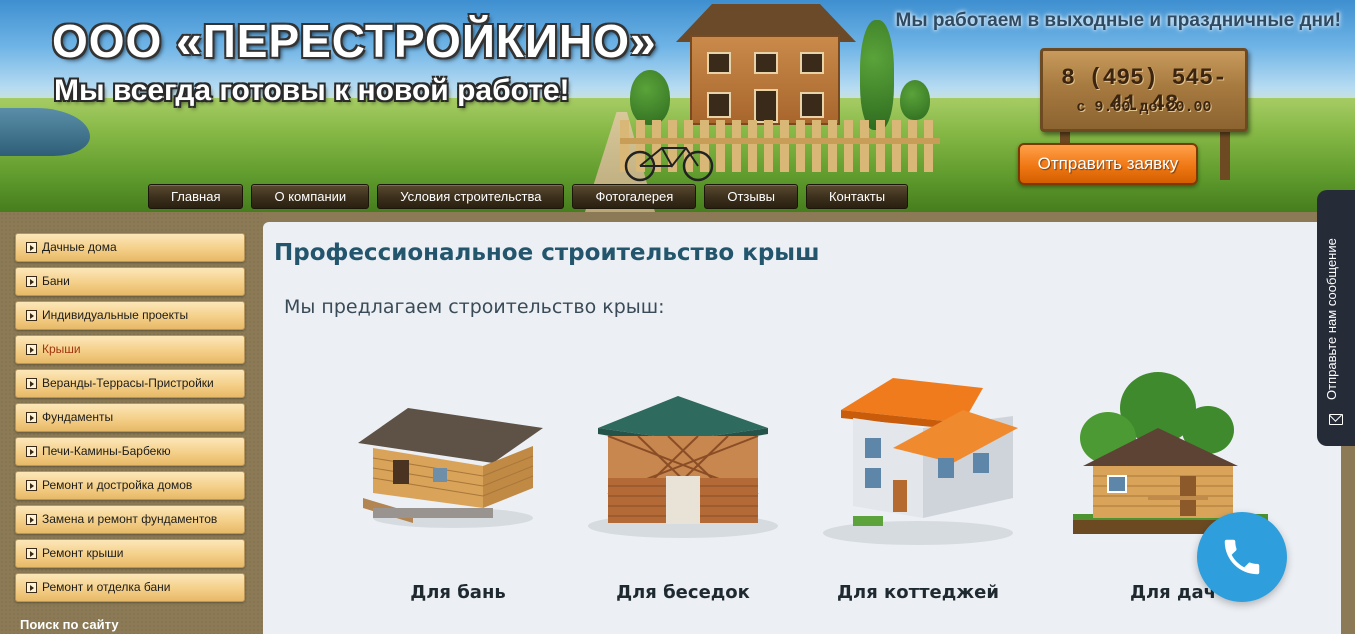 The height and width of the screenshot is (634, 1355). Describe the element at coordinates (106, 587) in the screenshot. I see `sidebar-item-label: Ремонт и отделка бани` at that location.